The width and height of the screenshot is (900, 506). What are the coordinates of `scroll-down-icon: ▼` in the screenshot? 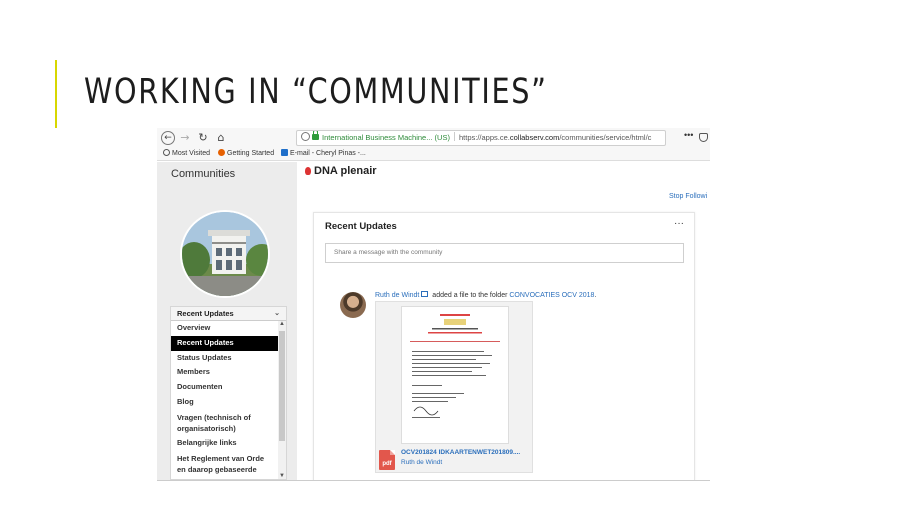 It's located at (282, 476).